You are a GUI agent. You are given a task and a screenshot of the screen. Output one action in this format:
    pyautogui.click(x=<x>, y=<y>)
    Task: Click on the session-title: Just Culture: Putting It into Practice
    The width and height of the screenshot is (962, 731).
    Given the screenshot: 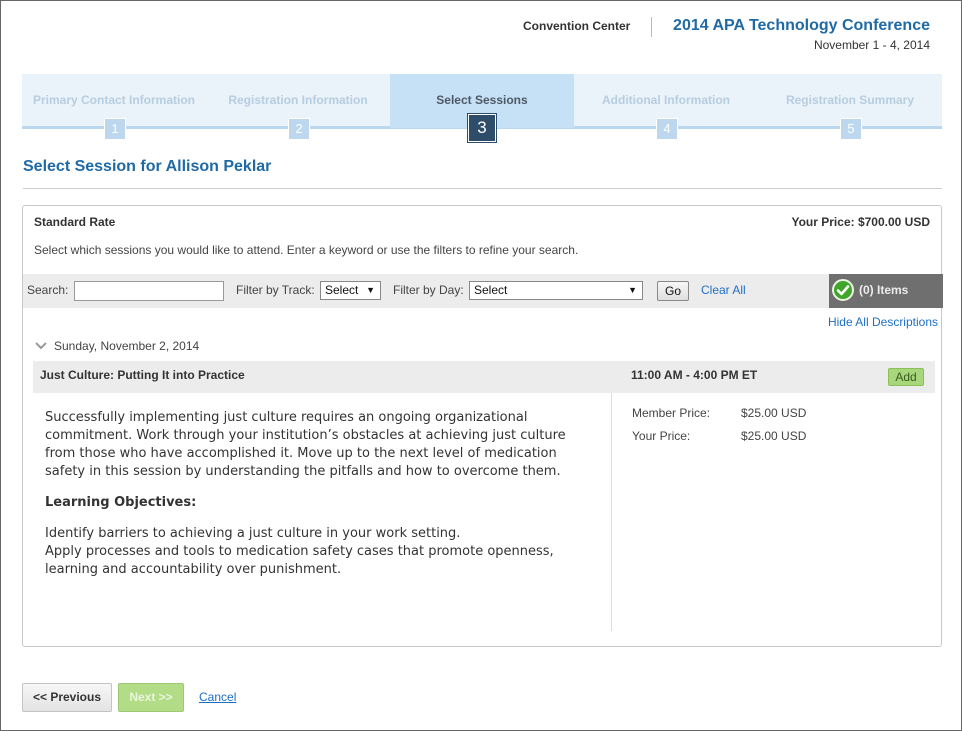 What is the action you would take?
    pyautogui.click(x=142, y=375)
    